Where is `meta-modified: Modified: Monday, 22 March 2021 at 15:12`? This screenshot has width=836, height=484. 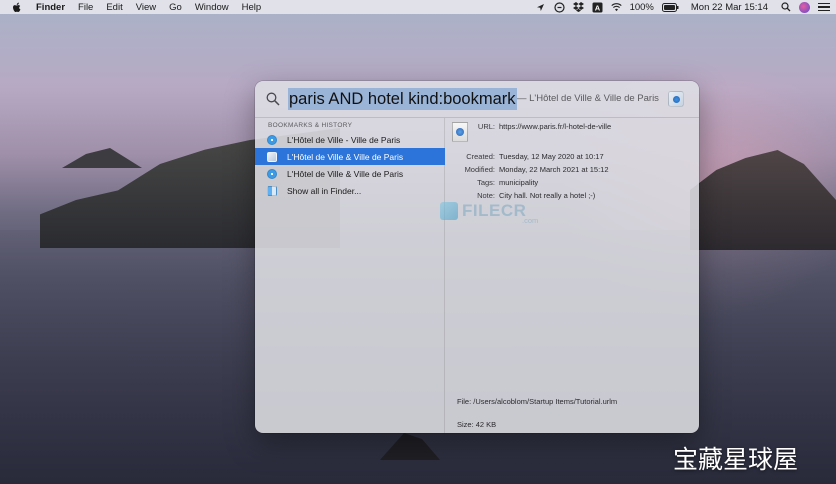
meta-modified: Modified: Monday, 22 March 2021 at 15:12 is located at coordinates (536, 169).